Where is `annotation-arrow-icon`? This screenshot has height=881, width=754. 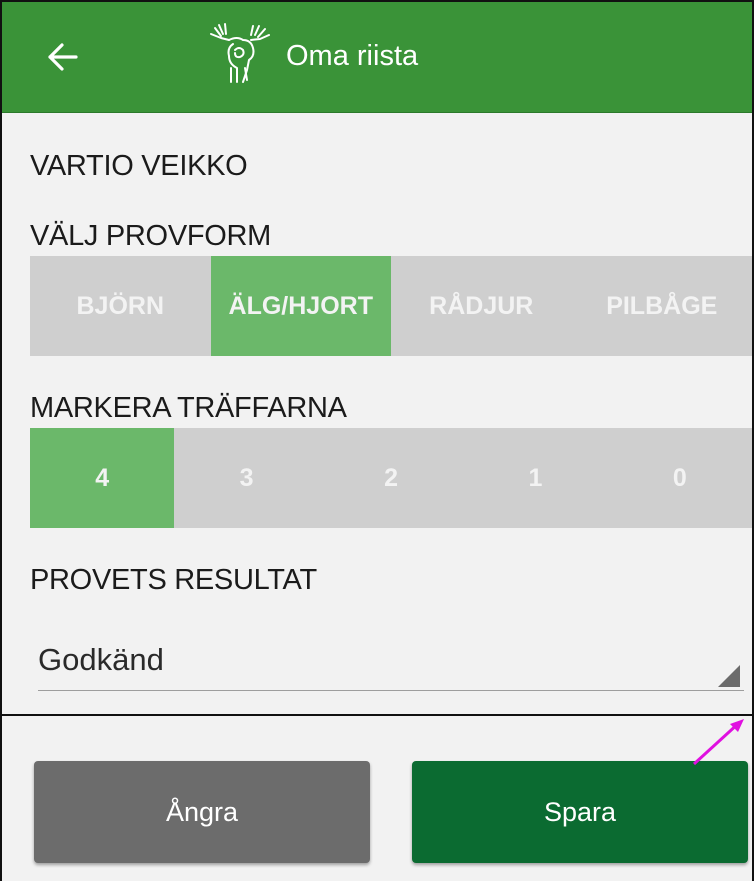 annotation-arrow-icon is located at coordinates (718, 742).